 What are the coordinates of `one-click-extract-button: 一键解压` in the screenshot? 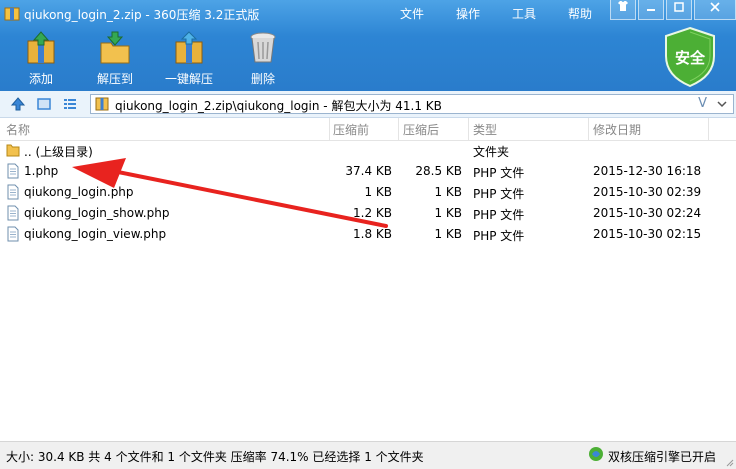 It's located at (189, 57).